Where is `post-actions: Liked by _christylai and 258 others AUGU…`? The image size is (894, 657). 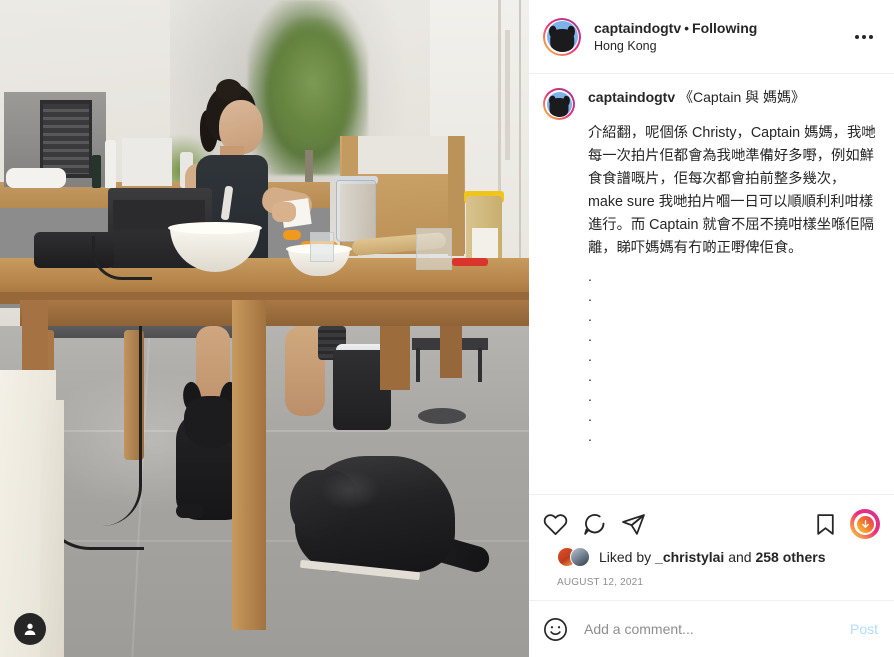
post-actions: Liked by _christylai and 258 others AUGU… is located at coordinates (711, 547).